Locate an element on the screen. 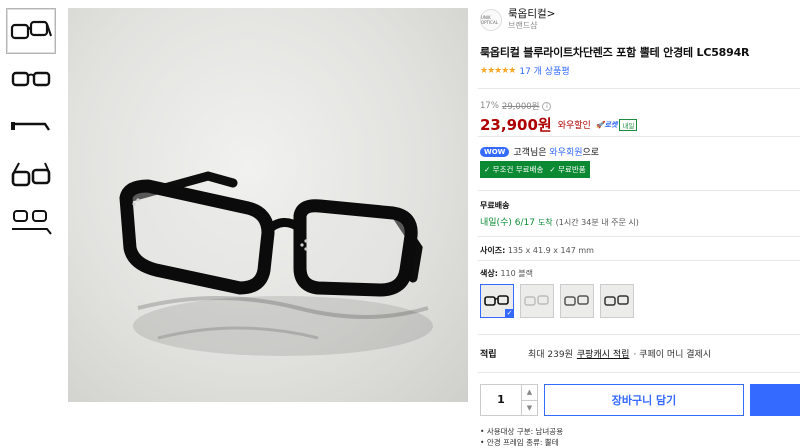 This screenshot has width=800, height=448. glasses-side-icon is located at coordinates (30, 126).